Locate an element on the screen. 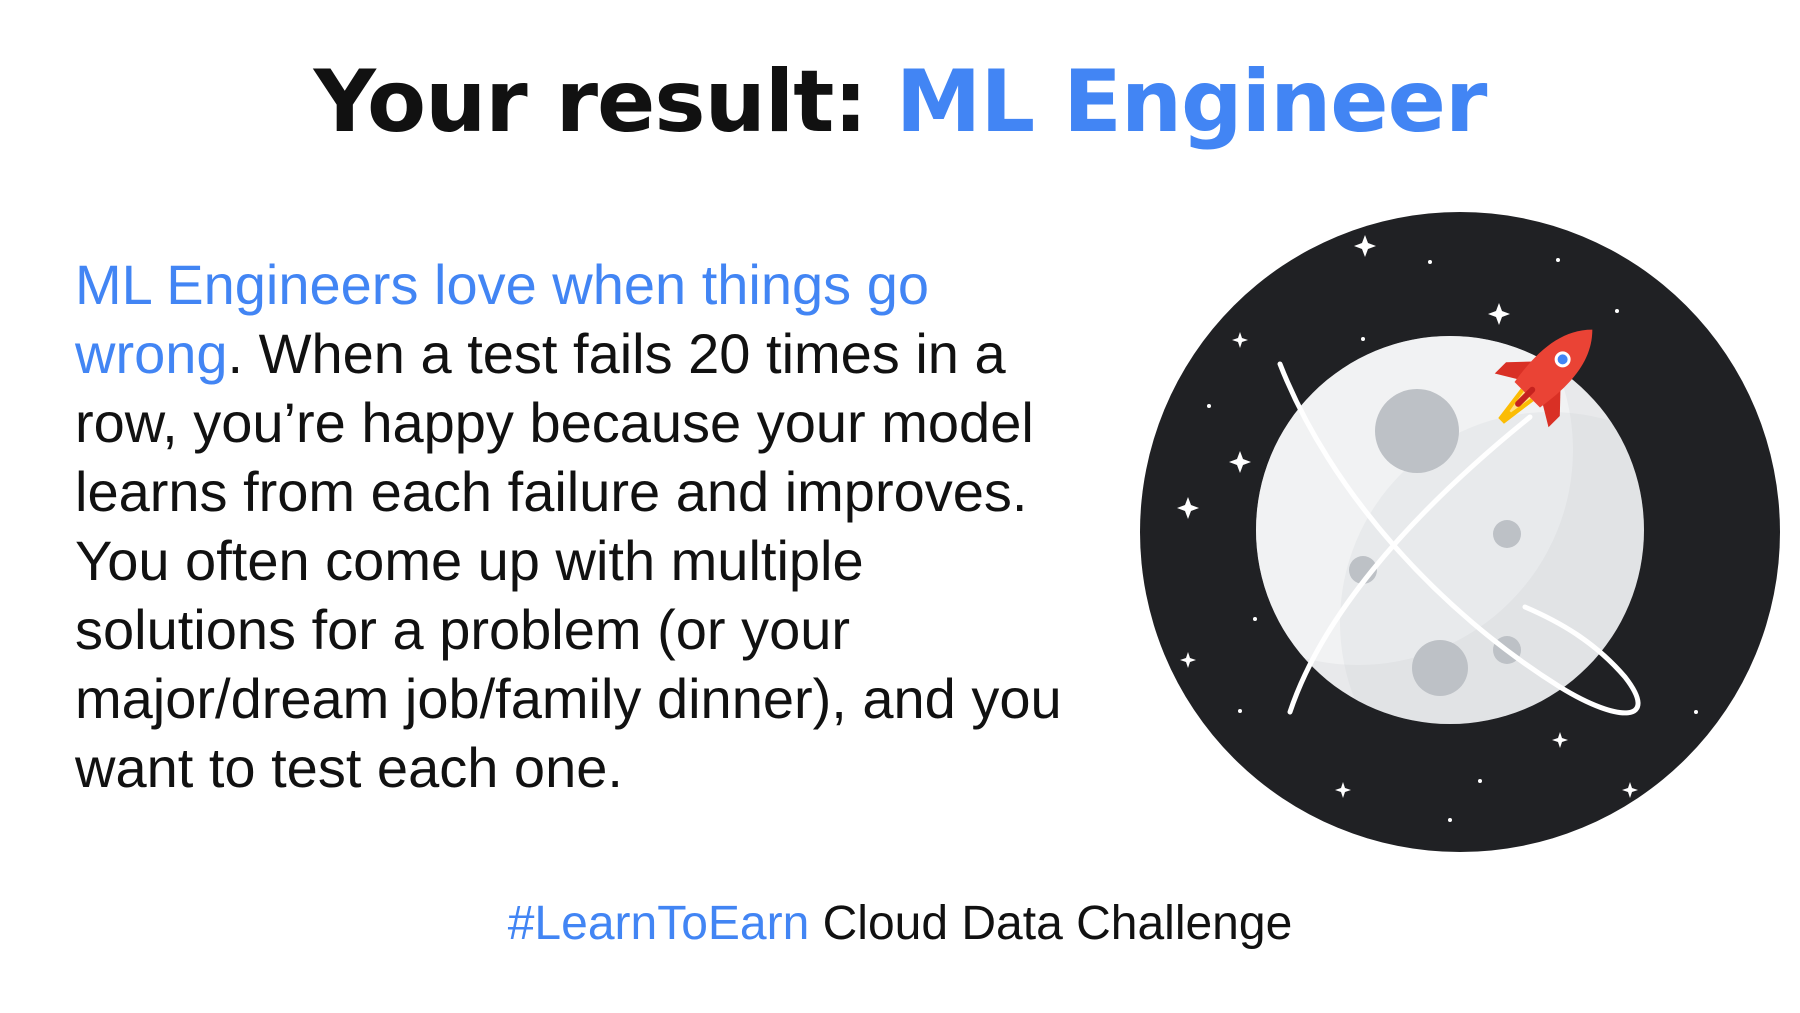 Image resolution: width=1800 pixels, height=1013 pixels. footer-tagline: #LearnToEarn Cloud Data Challenge is located at coordinates (900, 923).